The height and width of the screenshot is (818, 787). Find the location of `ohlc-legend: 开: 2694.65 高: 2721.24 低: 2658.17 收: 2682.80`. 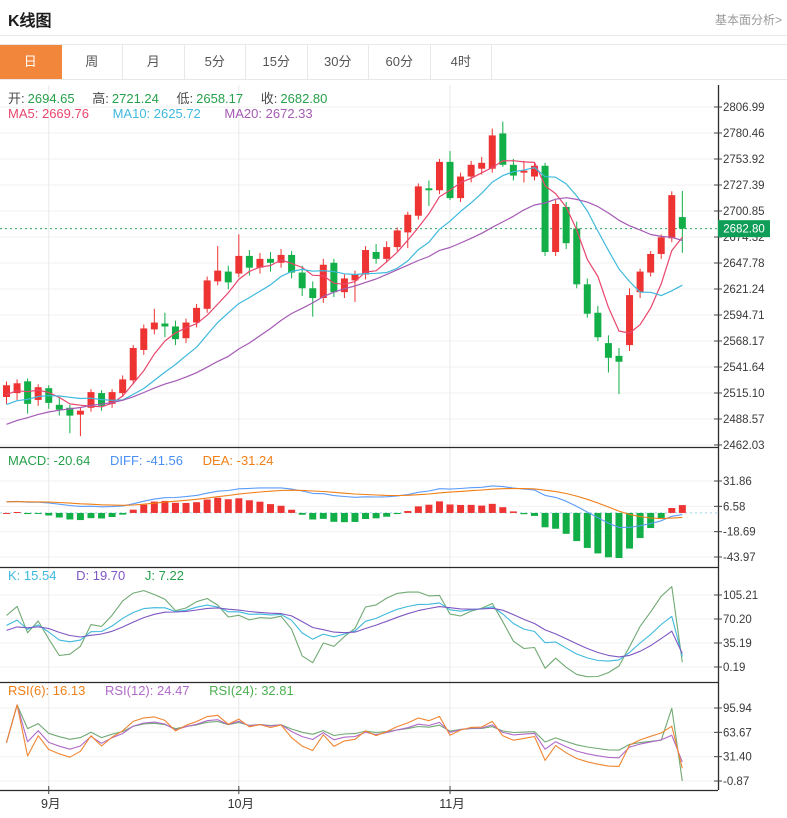

ohlc-legend: 开: 2694.65 高: 2721.24 低: 2658.17 收: 2682.80 is located at coordinates (174, 97).